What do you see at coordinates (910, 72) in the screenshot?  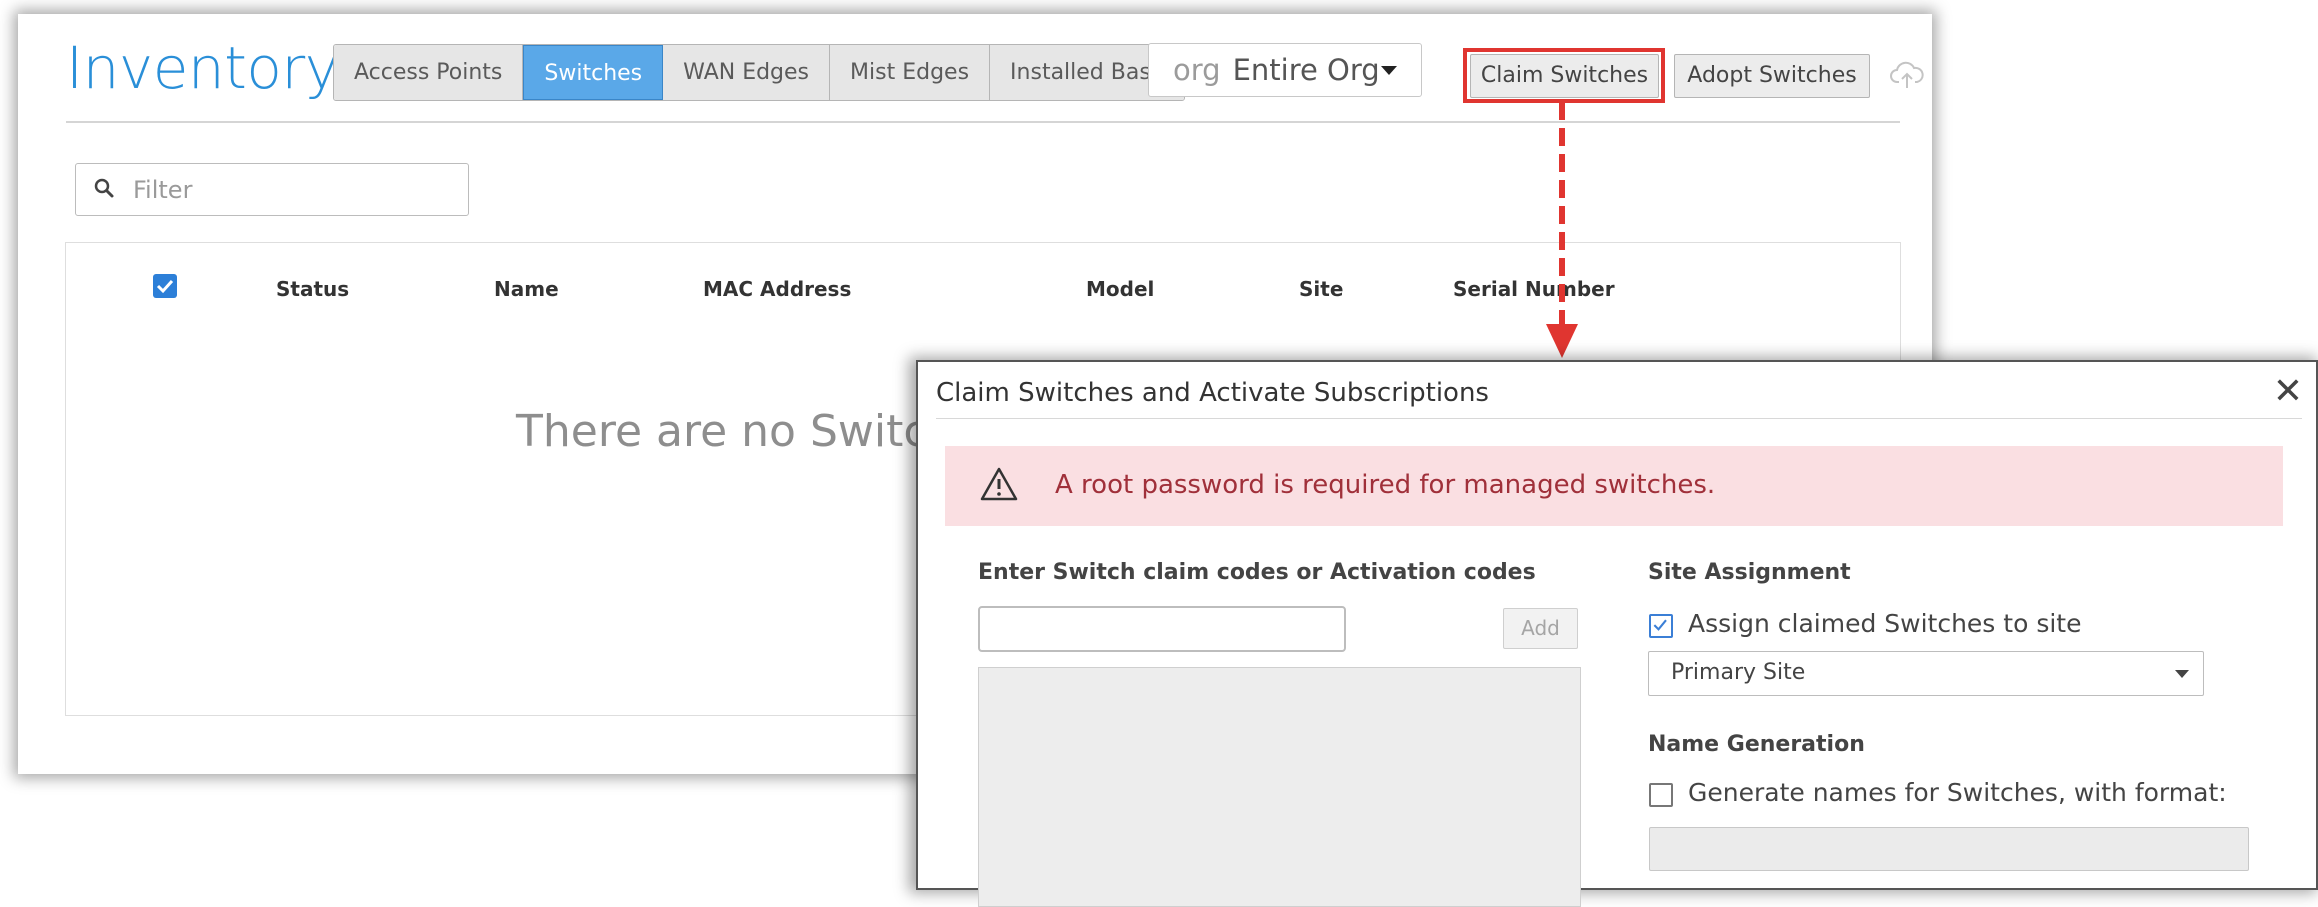 I see `tab-mist-edges: Mist Edges` at bounding box center [910, 72].